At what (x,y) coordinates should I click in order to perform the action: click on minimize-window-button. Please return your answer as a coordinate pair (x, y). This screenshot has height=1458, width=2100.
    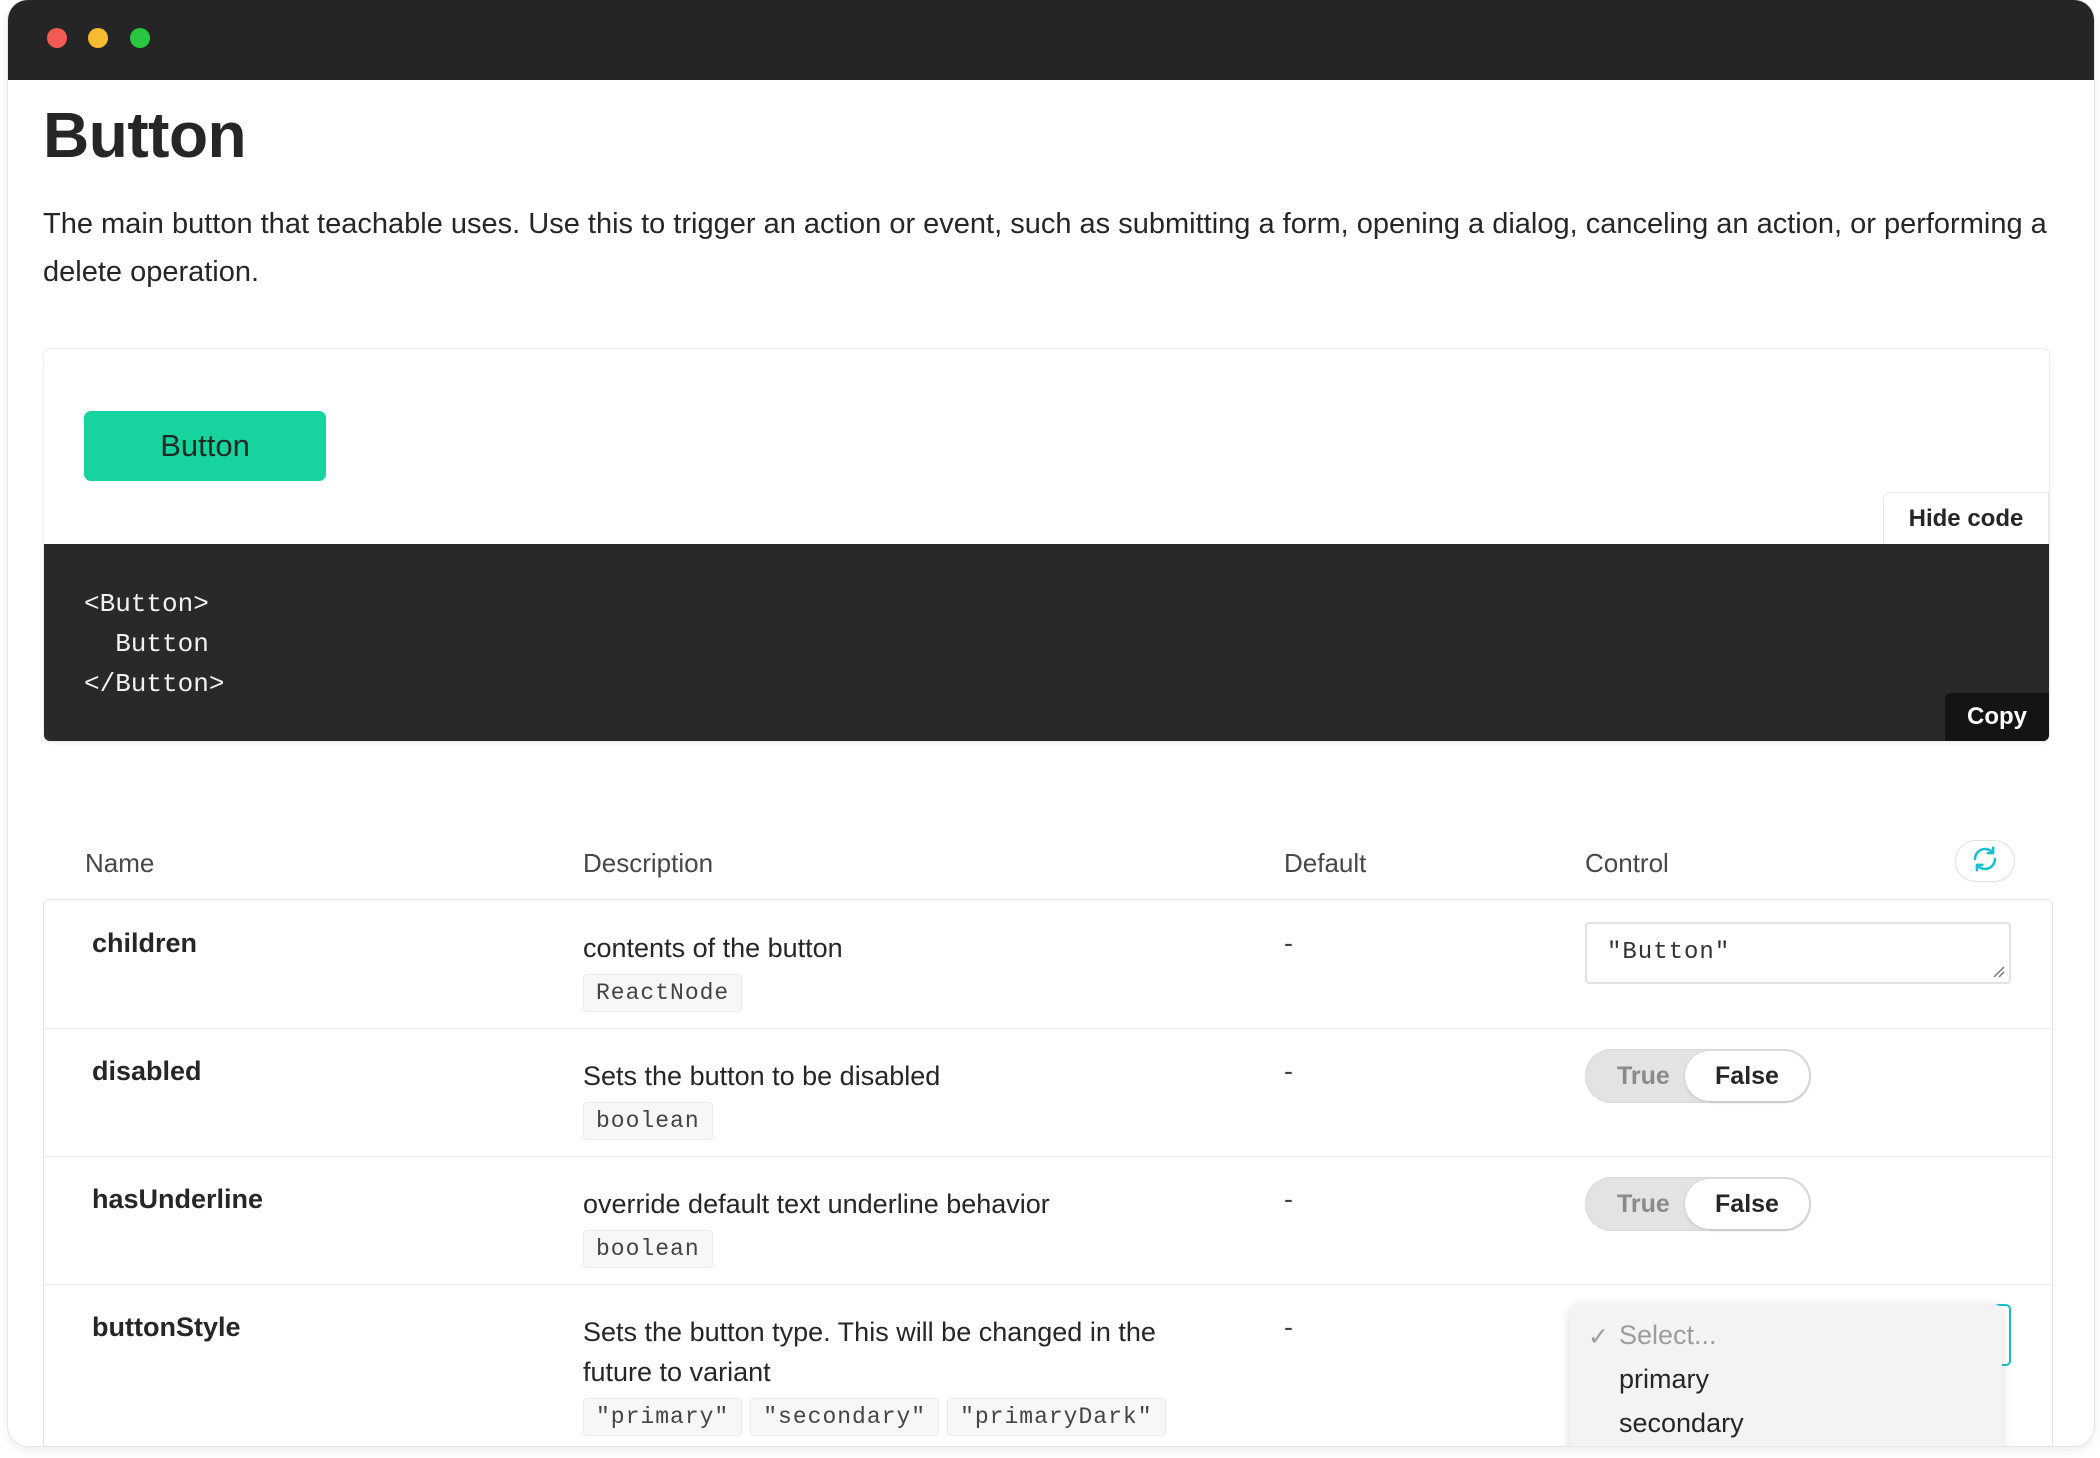
    Looking at the image, I should click on (98, 38).